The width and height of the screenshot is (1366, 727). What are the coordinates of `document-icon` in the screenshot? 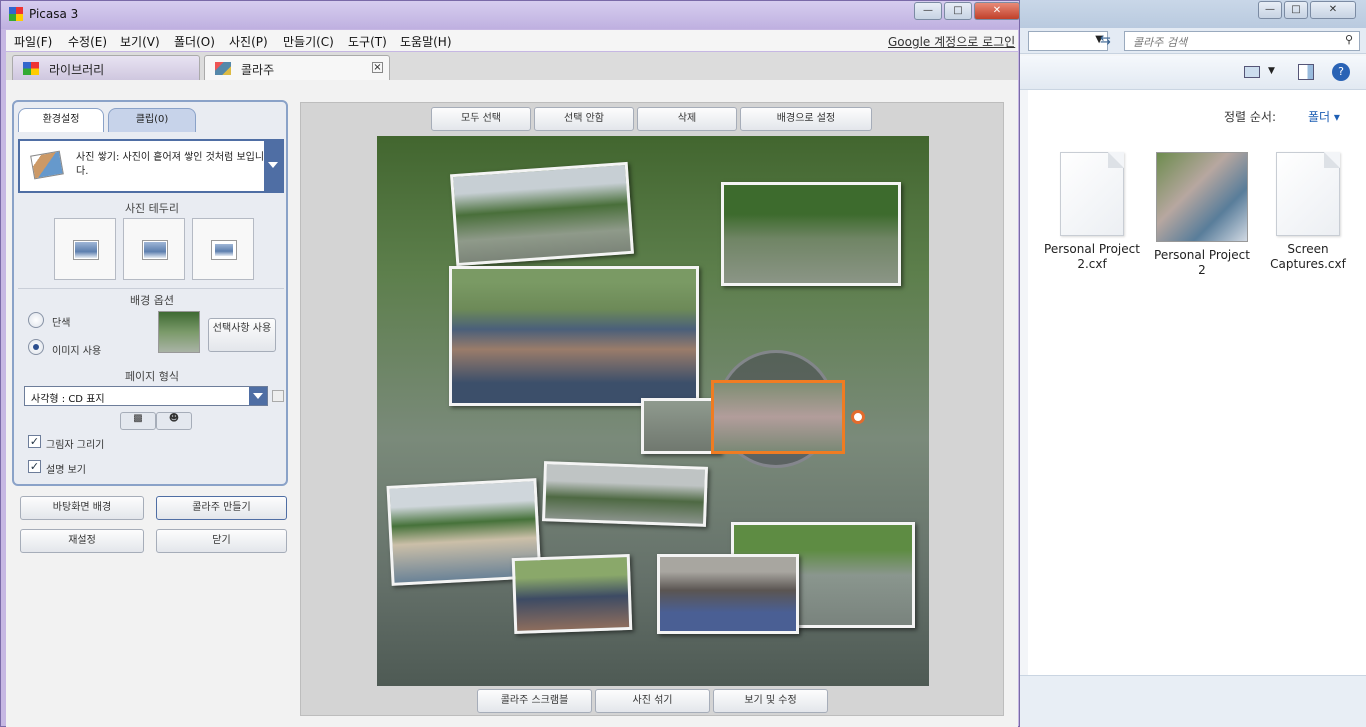 It's located at (1308, 194).